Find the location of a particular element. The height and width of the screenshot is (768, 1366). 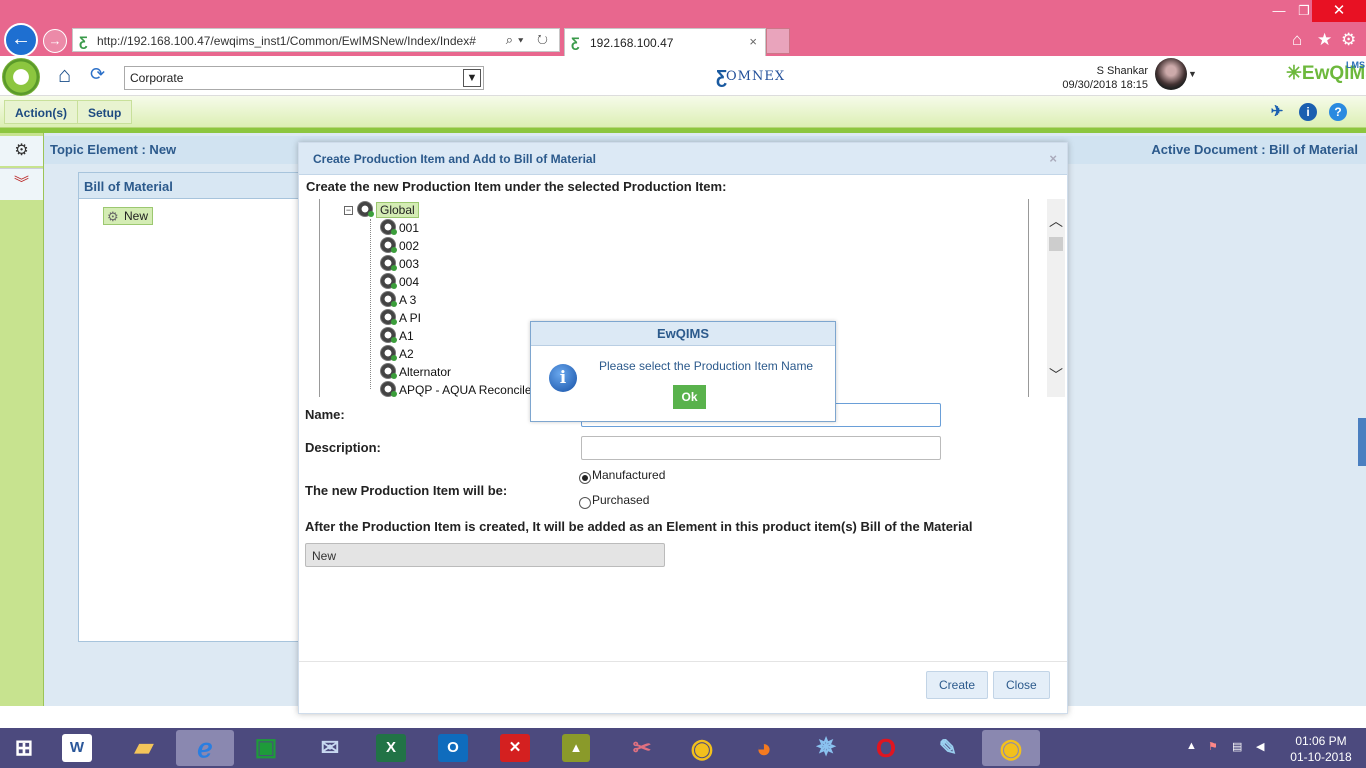

page-scrollbar is located at coordinates (1362, 442).